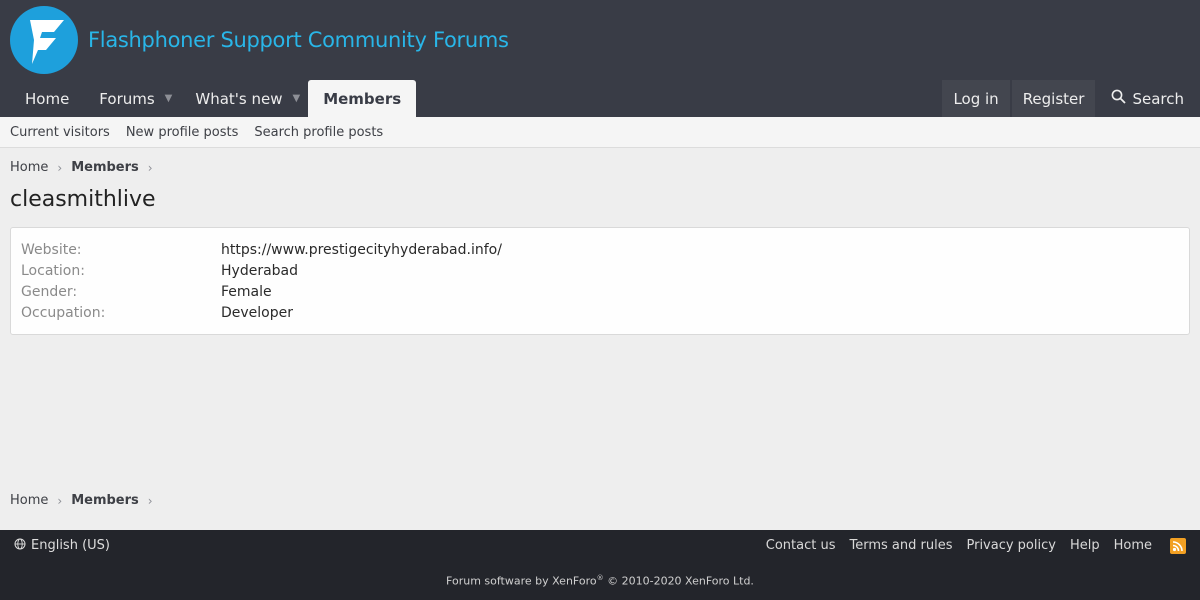 This screenshot has width=1200, height=600. What do you see at coordinates (53, 270) in the screenshot?
I see `info-label: Location:` at bounding box center [53, 270].